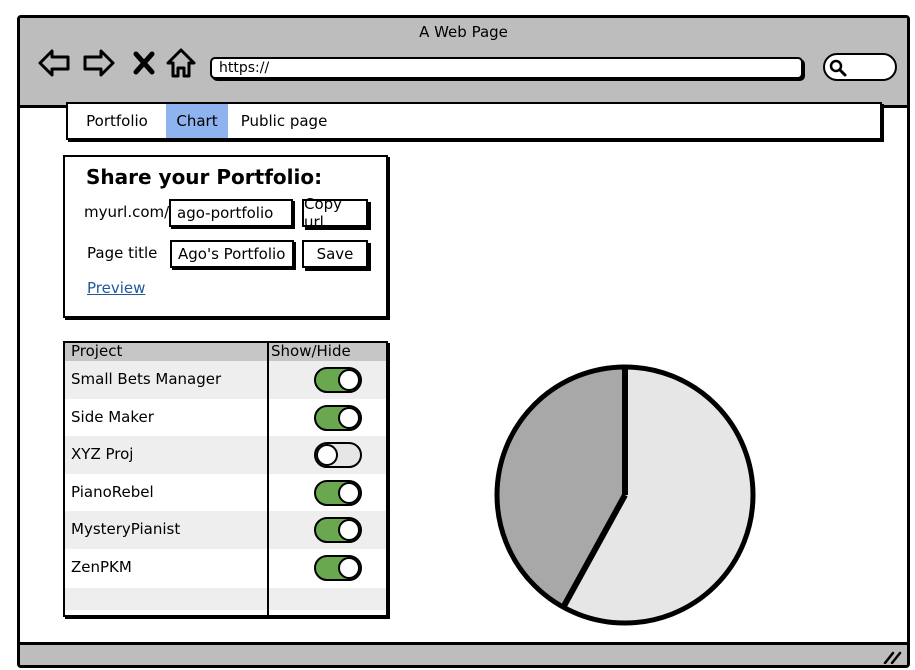  I want to click on back-arrow-icon, so click(54, 63).